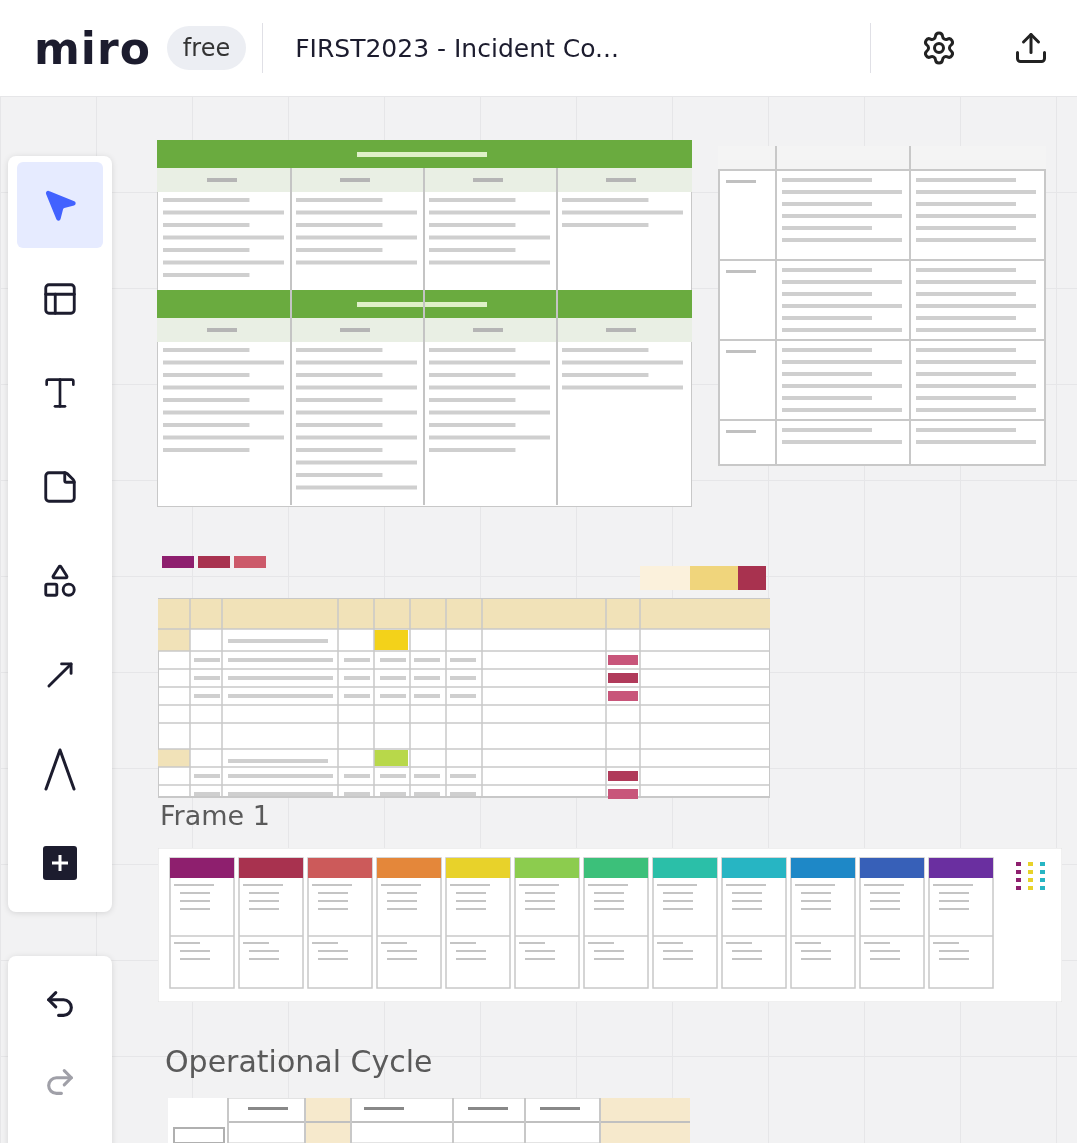  What do you see at coordinates (60, 769) in the screenshot?
I see `pen-icon` at bounding box center [60, 769].